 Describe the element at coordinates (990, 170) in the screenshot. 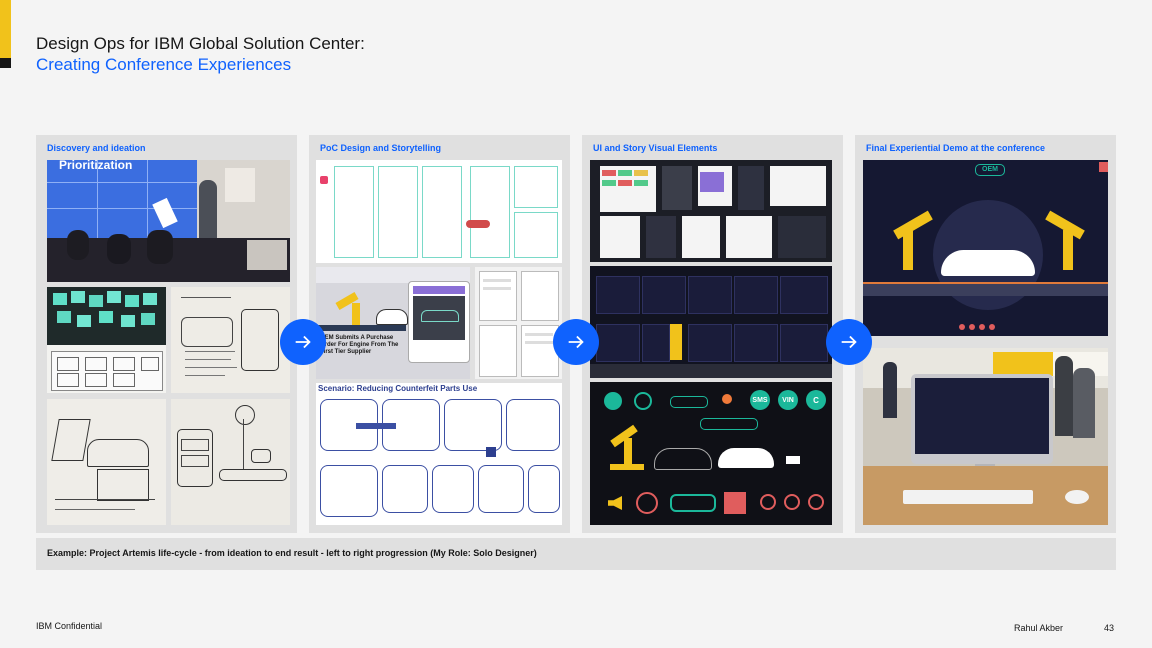

I see `screen-sign-oem: OEM` at that location.